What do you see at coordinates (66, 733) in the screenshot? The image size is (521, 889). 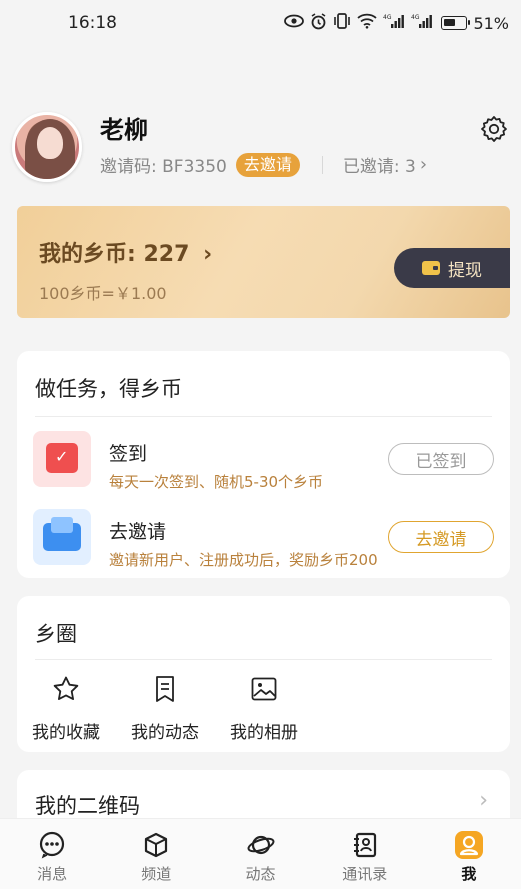 I see `my-favorites-label: 我的收藏` at bounding box center [66, 733].